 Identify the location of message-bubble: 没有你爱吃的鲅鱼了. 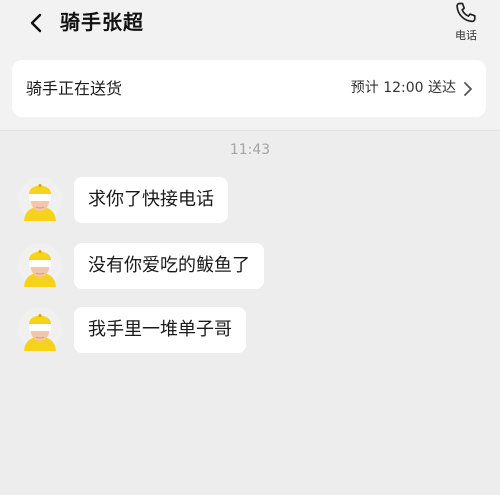
(169, 266).